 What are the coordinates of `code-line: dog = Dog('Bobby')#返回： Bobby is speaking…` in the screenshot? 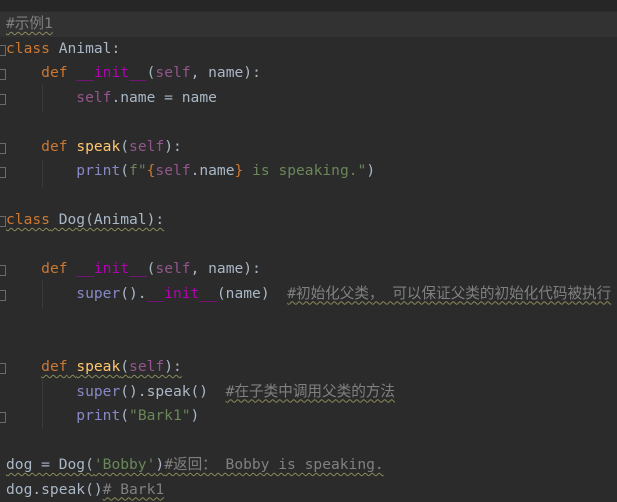 It's located at (311, 465).